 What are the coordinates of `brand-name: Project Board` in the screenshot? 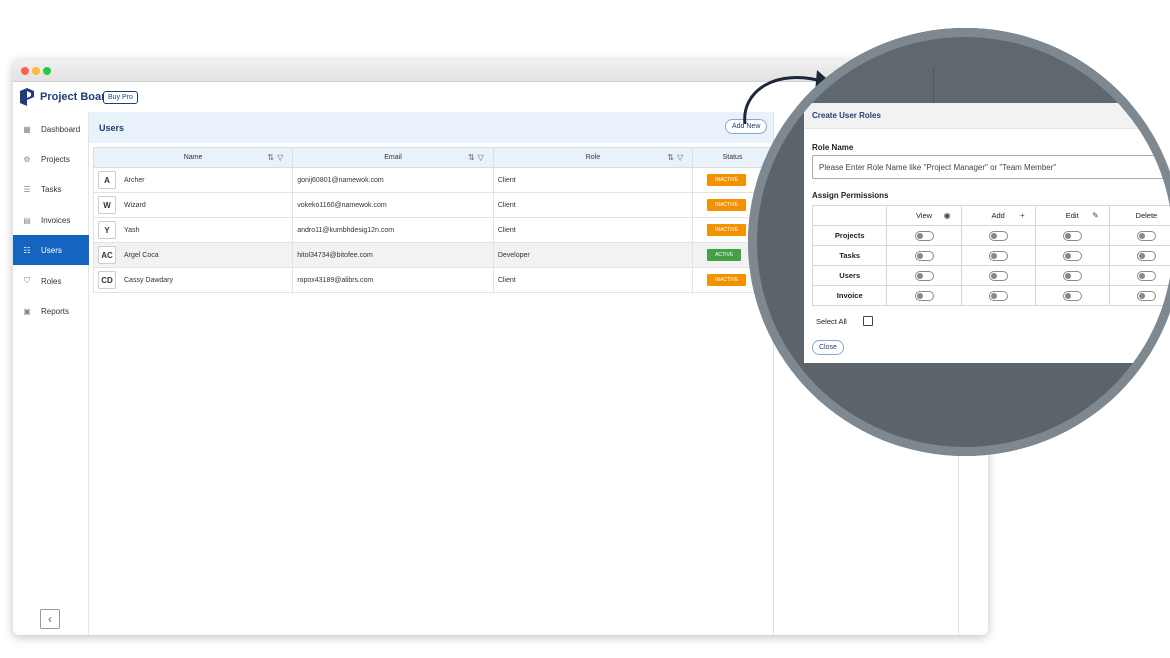 It's located at (76, 97).